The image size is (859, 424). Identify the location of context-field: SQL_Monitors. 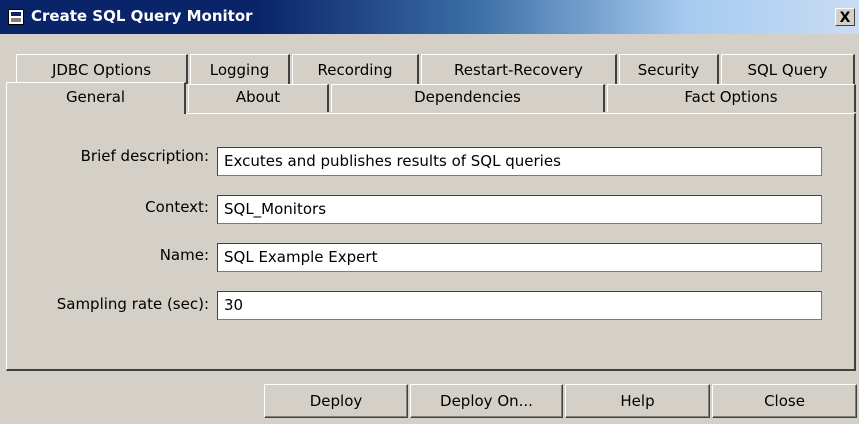
(519, 209).